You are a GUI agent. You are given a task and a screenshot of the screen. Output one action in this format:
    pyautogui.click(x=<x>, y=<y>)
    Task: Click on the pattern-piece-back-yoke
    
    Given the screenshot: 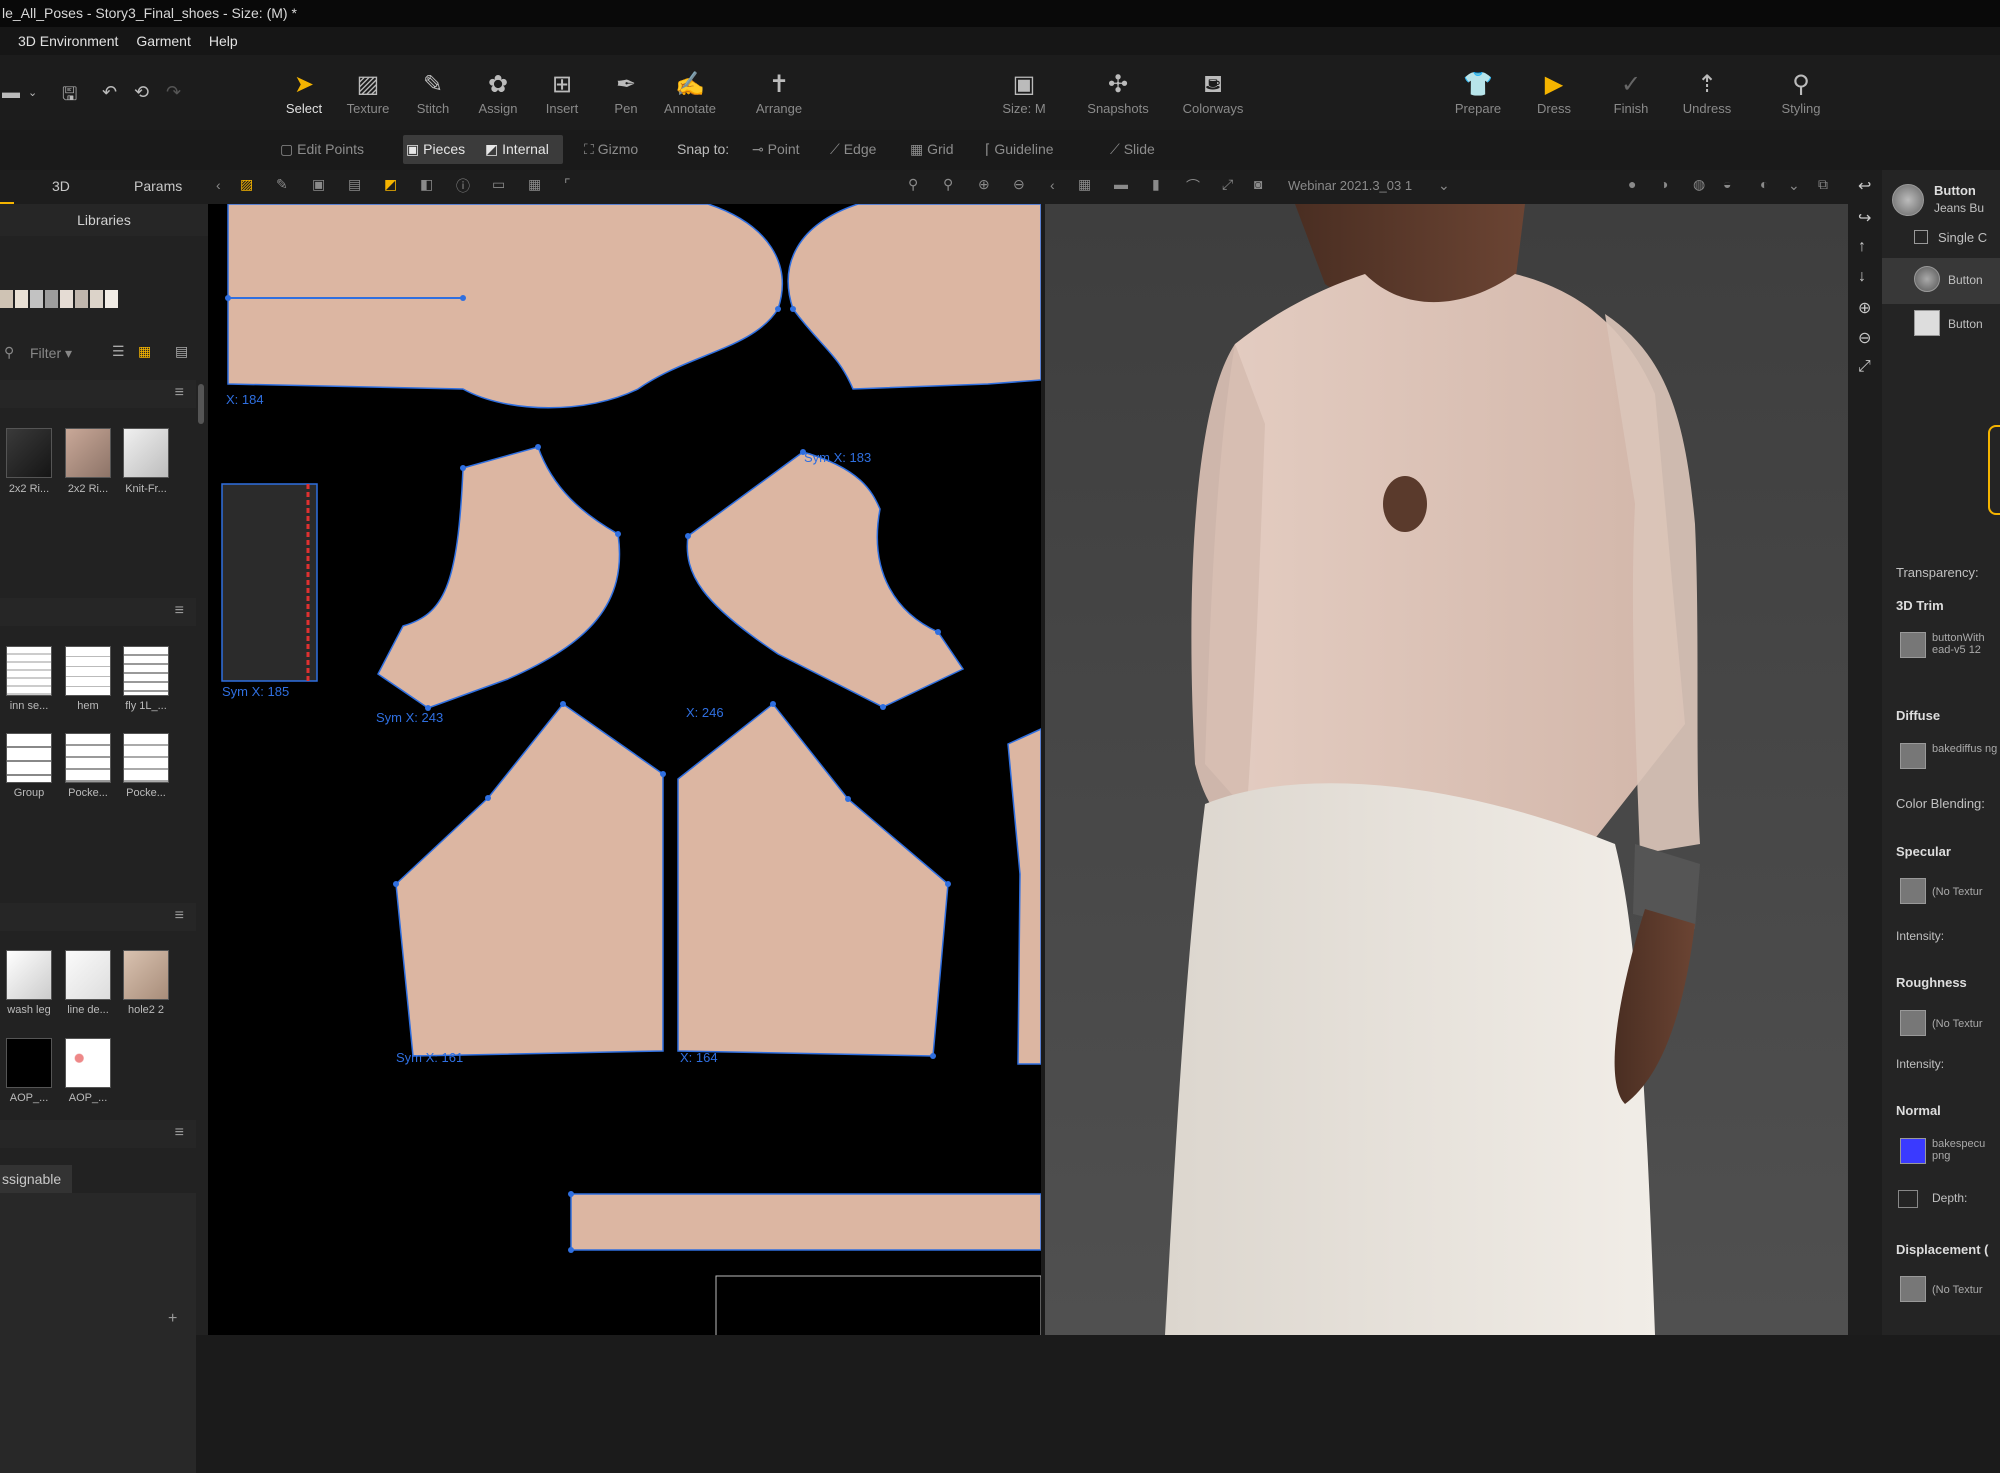 What is the action you would take?
    pyautogui.click(x=505, y=306)
    